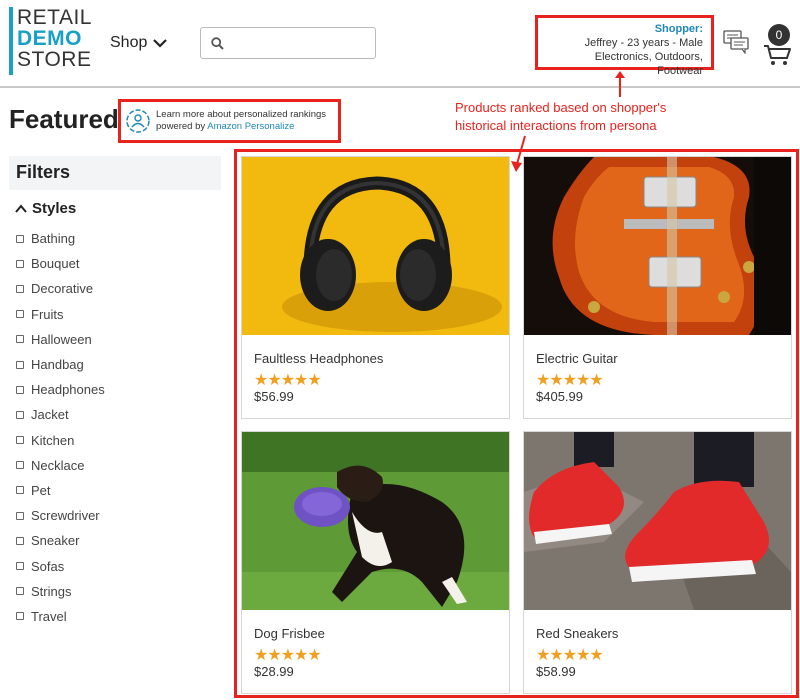 Image resolution: width=800 pixels, height=700 pixels. Describe the element at coordinates (41, 490) in the screenshot. I see `filter-label: Pet` at that location.